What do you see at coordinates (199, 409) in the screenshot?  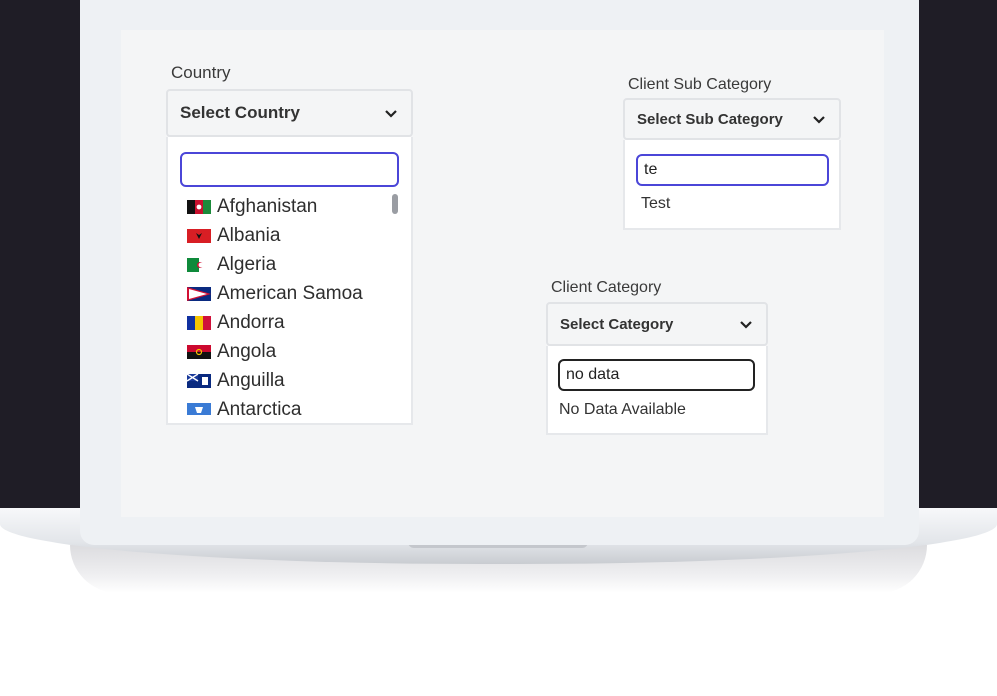 I see `antarctica-flag-icon` at bounding box center [199, 409].